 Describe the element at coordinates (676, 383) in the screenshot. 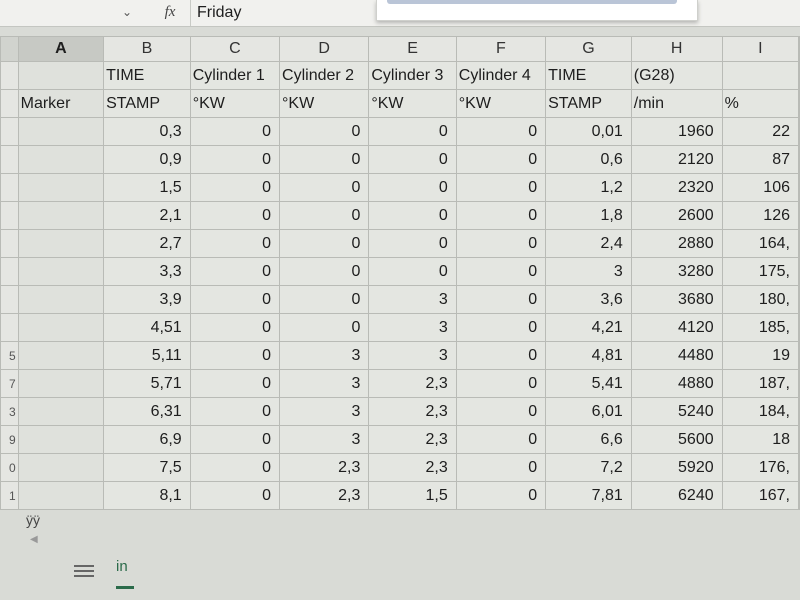

I see `cell-h: 4880` at that location.